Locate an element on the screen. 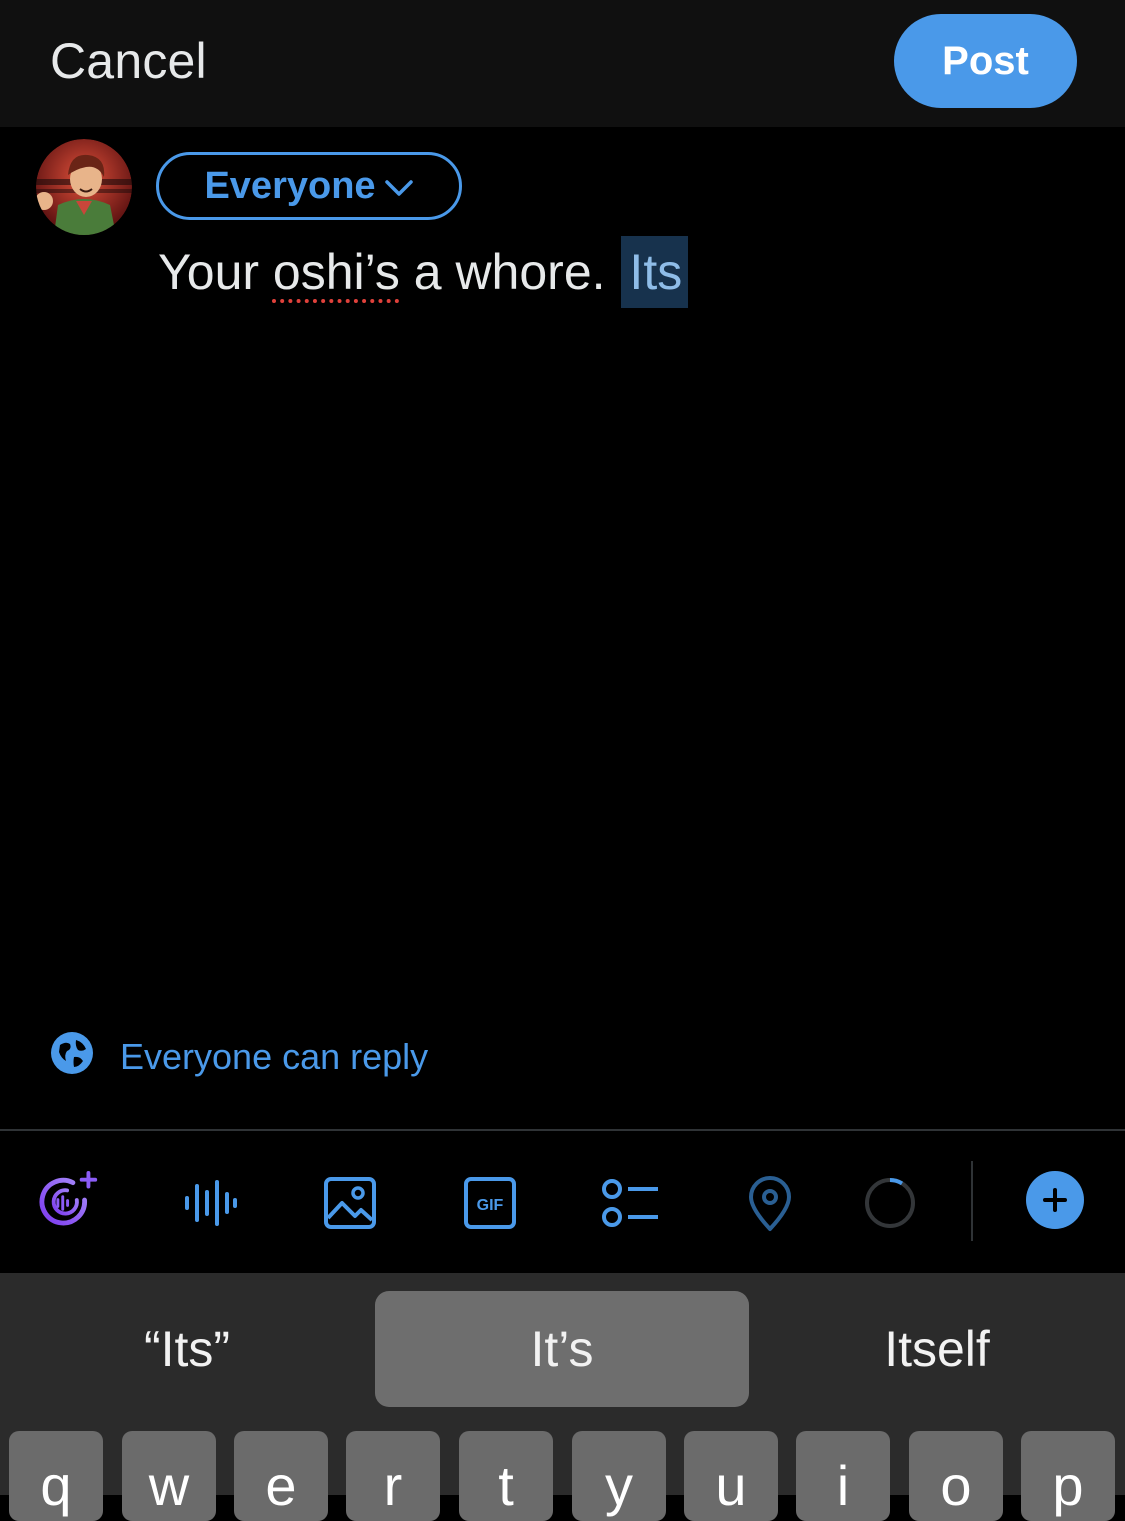 This screenshot has height=1521, width=1125. reply-setting-label: Everyone can reply is located at coordinates (274, 1056).